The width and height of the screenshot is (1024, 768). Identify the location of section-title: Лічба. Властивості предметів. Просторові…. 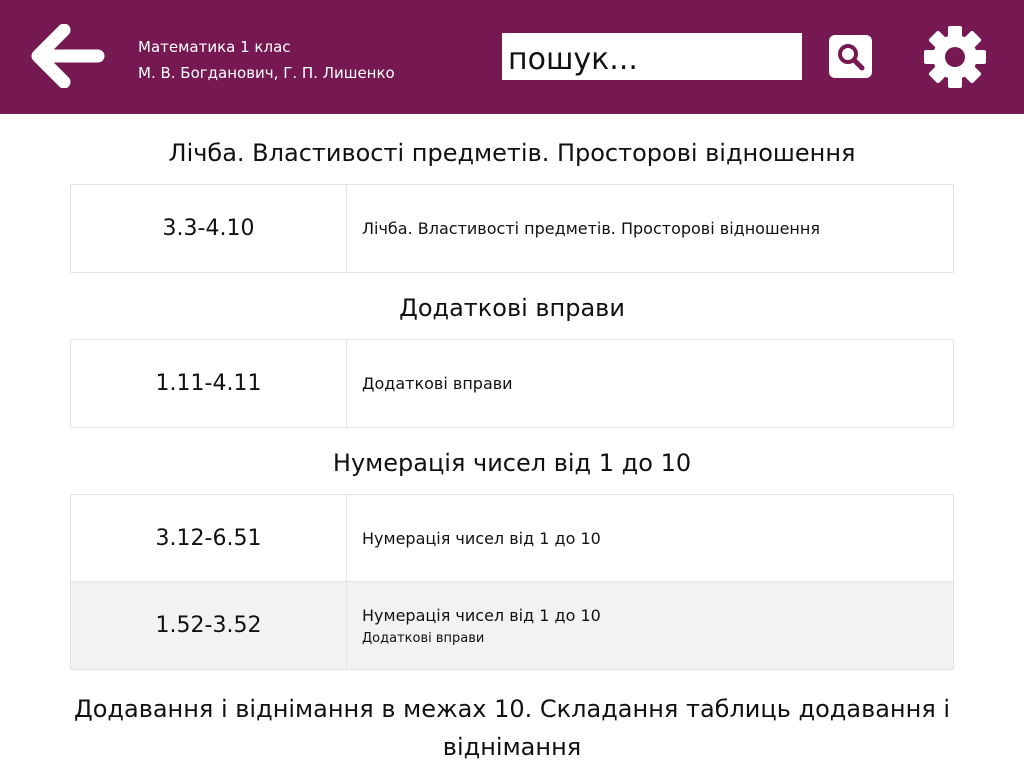
(512, 153).